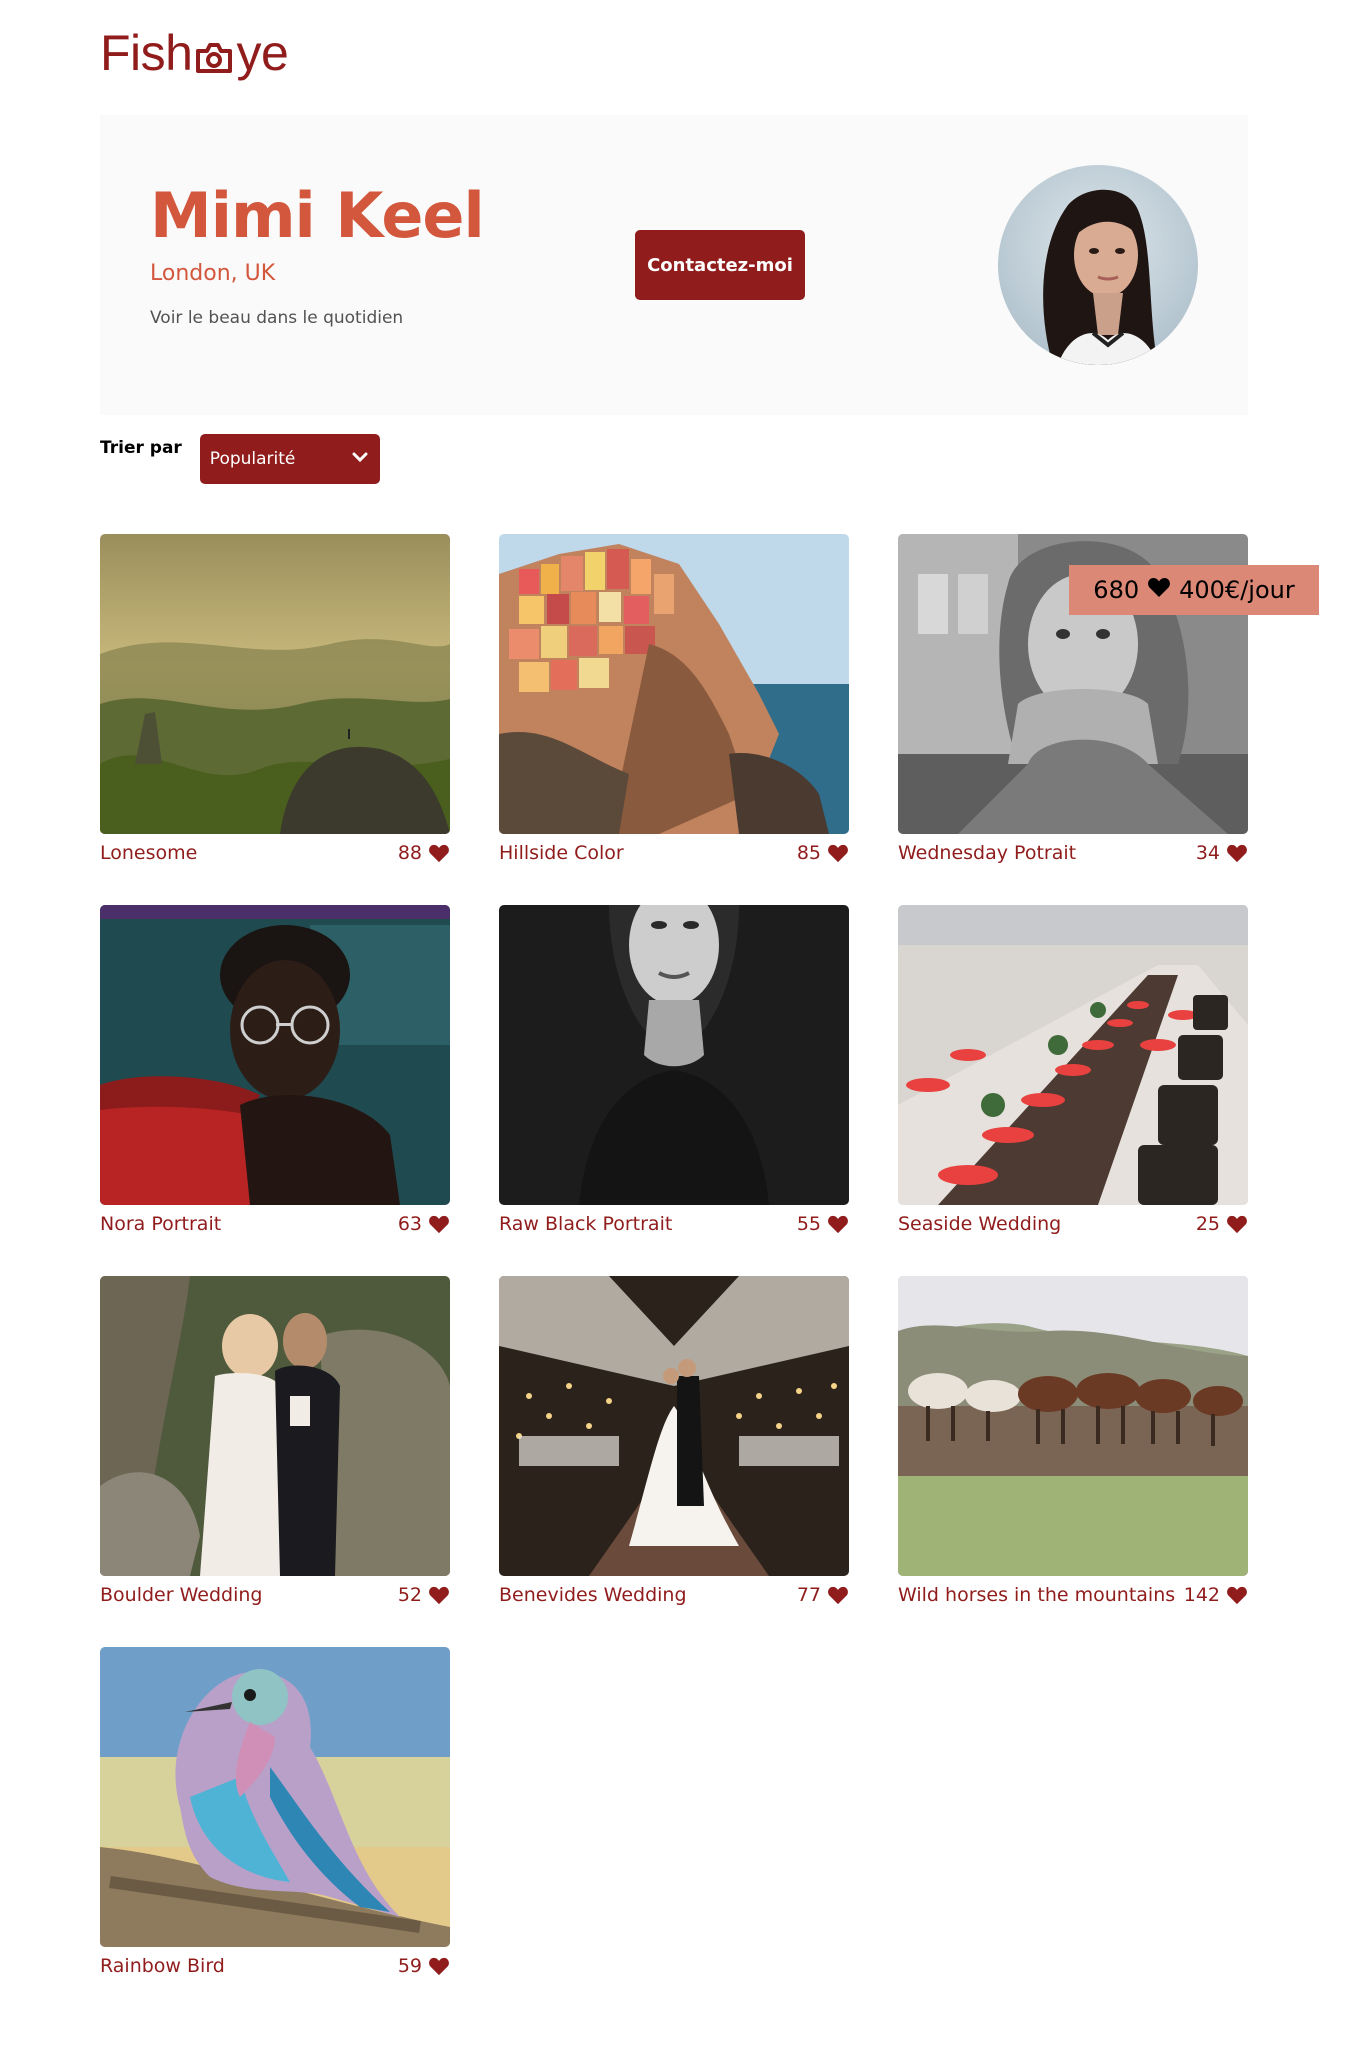 The width and height of the screenshot is (1349, 2069). Describe the element at coordinates (823, 1595) in the screenshot. I see `media-likes: 77` at that location.